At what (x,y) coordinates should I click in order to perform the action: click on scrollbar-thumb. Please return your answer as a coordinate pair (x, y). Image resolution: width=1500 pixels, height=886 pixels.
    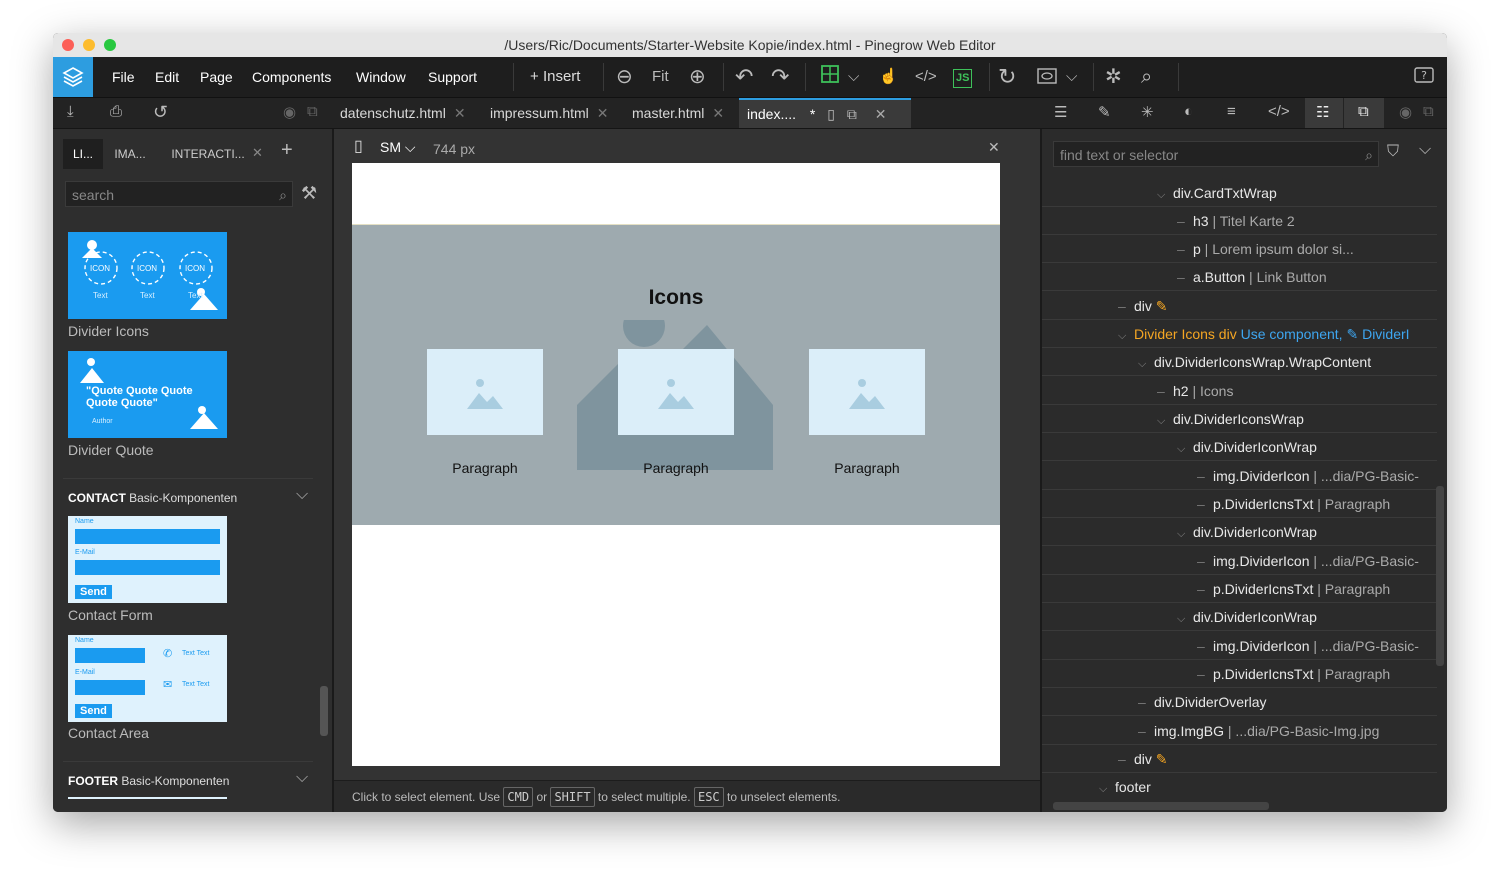
    Looking at the image, I should click on (324, 711).